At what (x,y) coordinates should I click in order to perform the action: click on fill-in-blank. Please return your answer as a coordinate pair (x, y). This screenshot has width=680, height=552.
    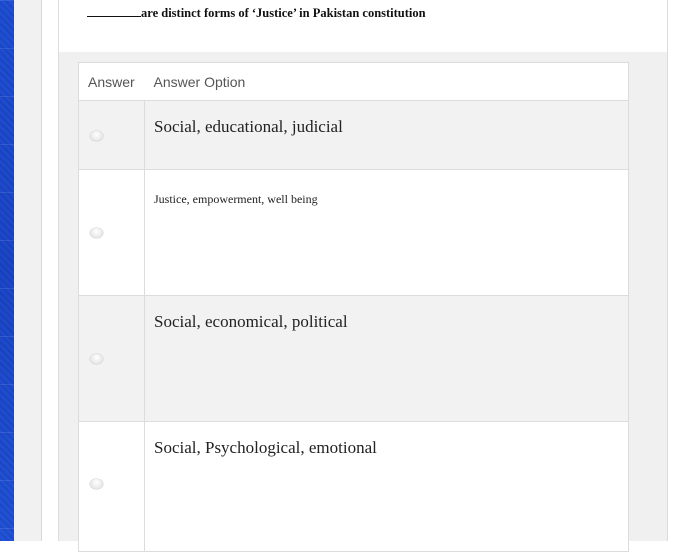
    Looking at the image, I should click on (114, 11).